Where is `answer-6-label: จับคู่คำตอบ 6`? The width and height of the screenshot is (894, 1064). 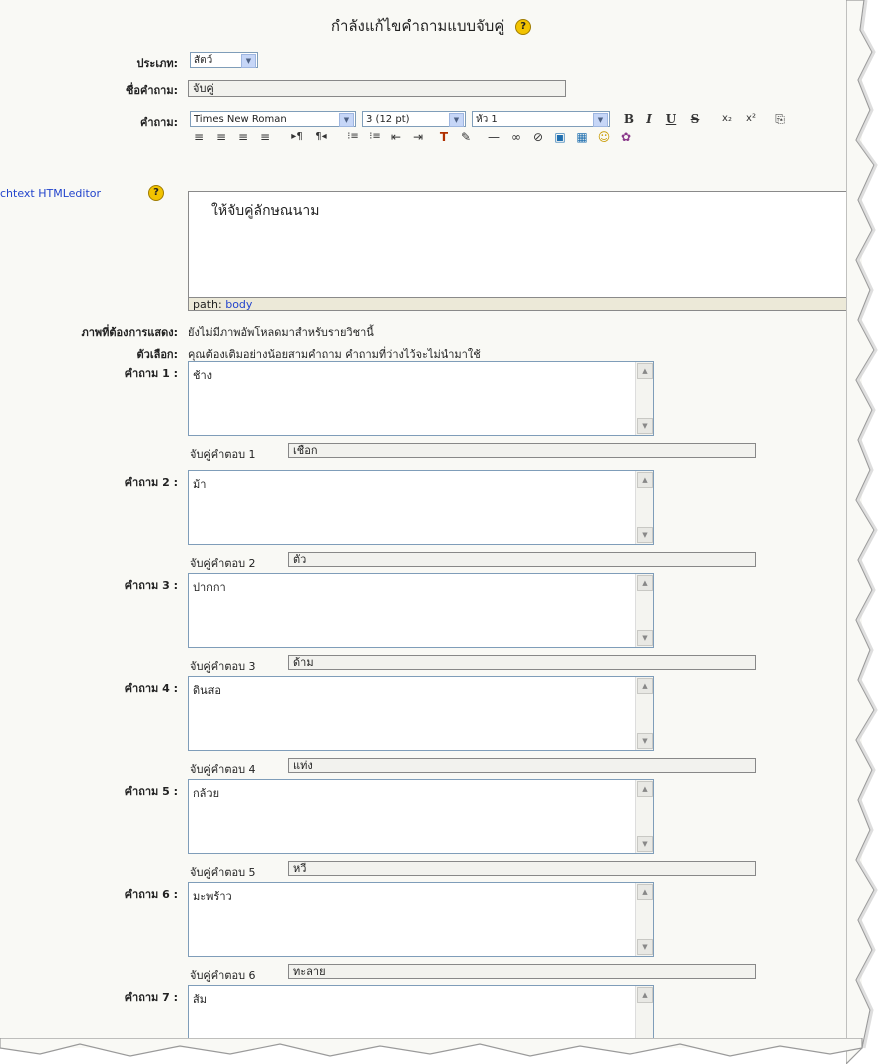 answer-6-label: จับคู่คำตอบ 6 is located at coordinates (223, 975).